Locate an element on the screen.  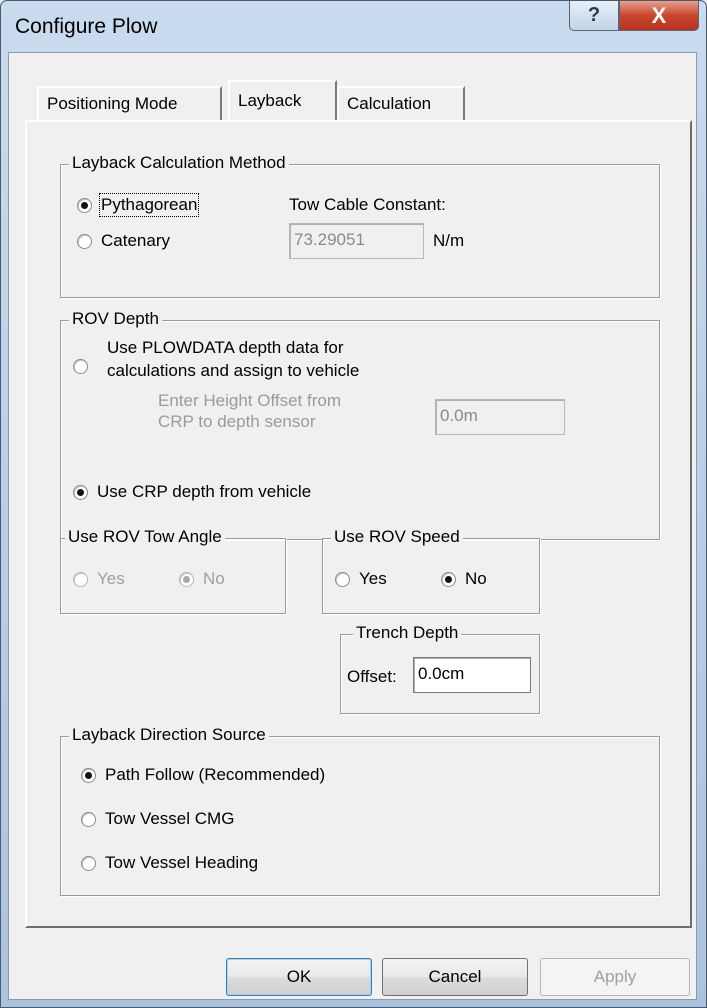
pythagorean-label: Pythagorean is located at coordinates (149, 205).